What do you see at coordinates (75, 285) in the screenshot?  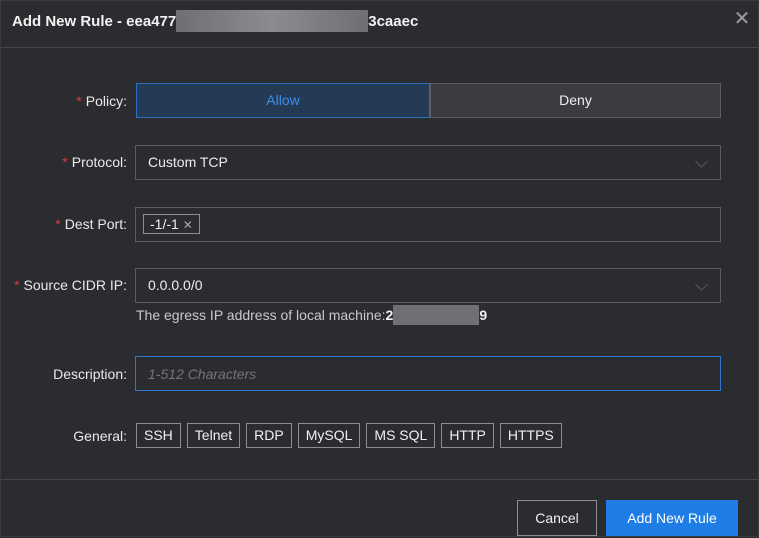 I see `source-cidr-label-text: Source CIDR IP:` at bounding box center [75, 285].